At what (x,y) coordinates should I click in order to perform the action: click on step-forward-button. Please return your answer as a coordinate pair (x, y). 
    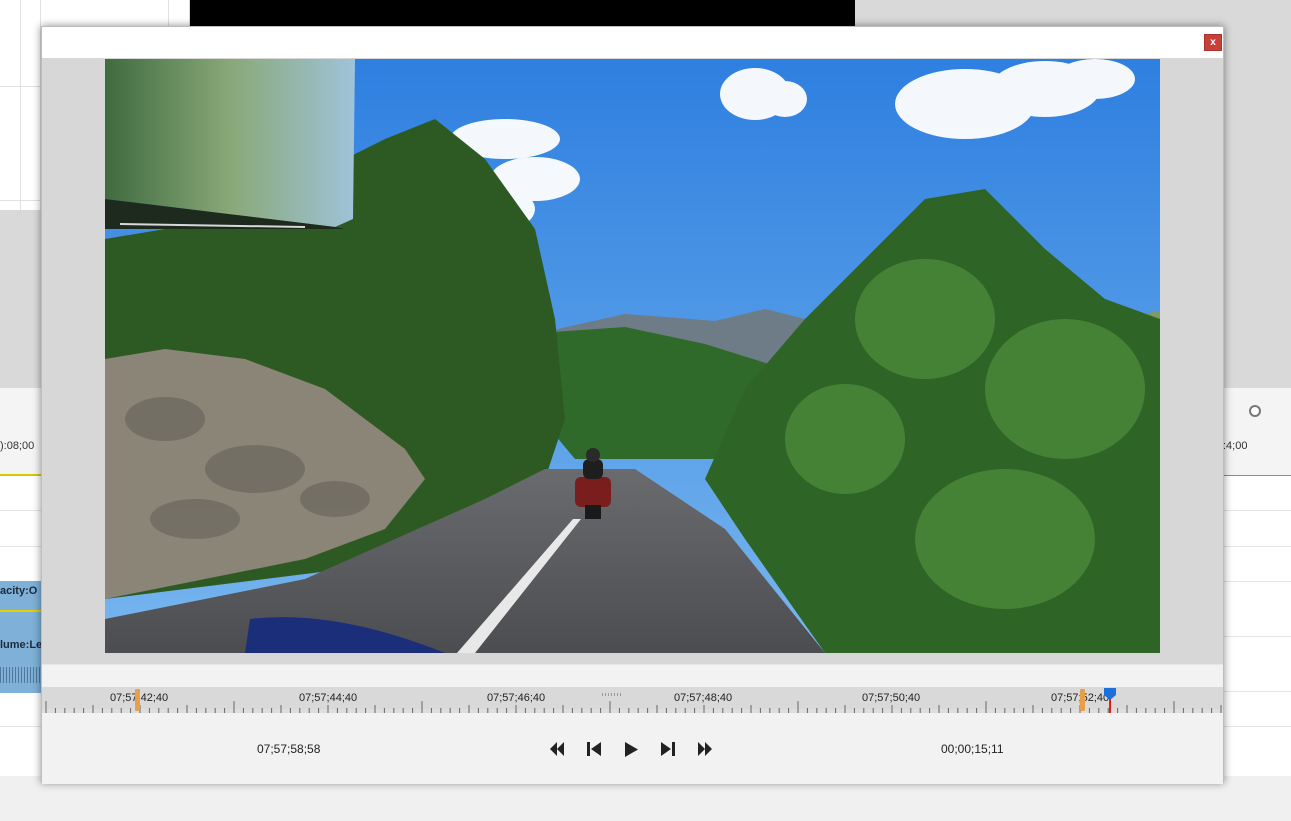
    Looking at the image, I should click on (667, 749).